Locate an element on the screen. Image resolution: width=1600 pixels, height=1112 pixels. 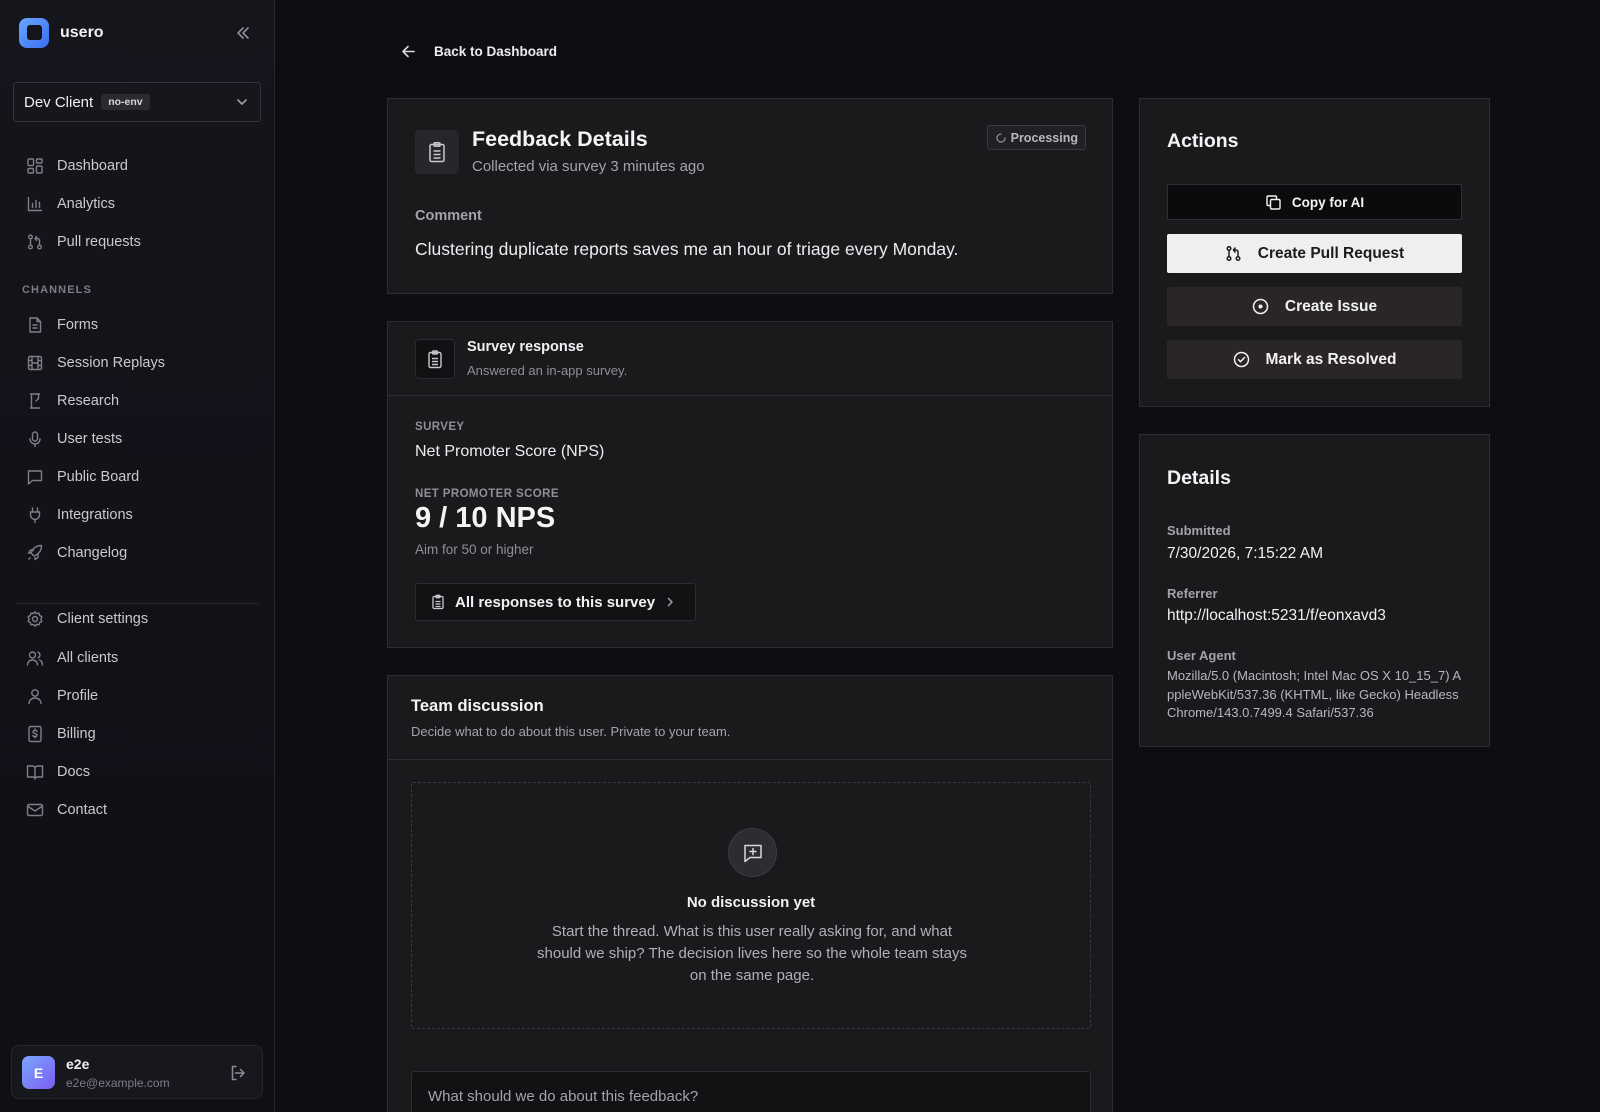
nav-item-integrations: Integrations is located at coordinates (141, 515).